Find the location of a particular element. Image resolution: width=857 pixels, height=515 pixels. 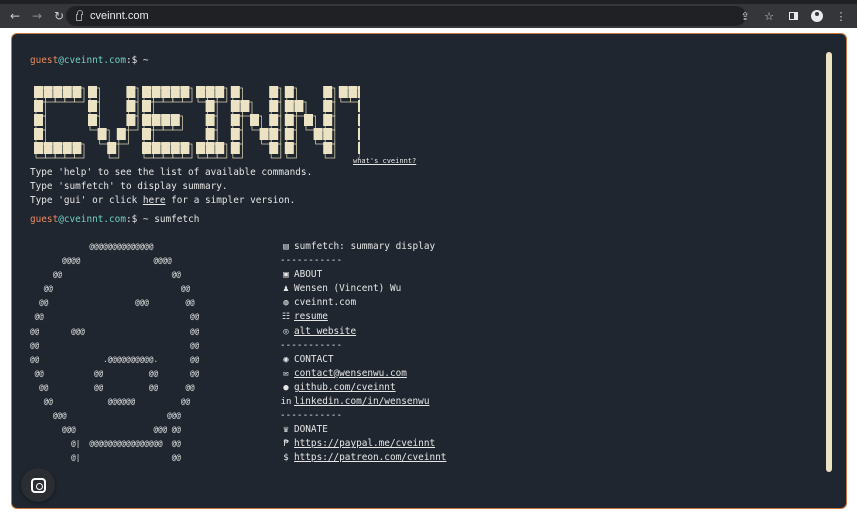

info-link: github.com/cveinnt is located at coordinates (345, 388).